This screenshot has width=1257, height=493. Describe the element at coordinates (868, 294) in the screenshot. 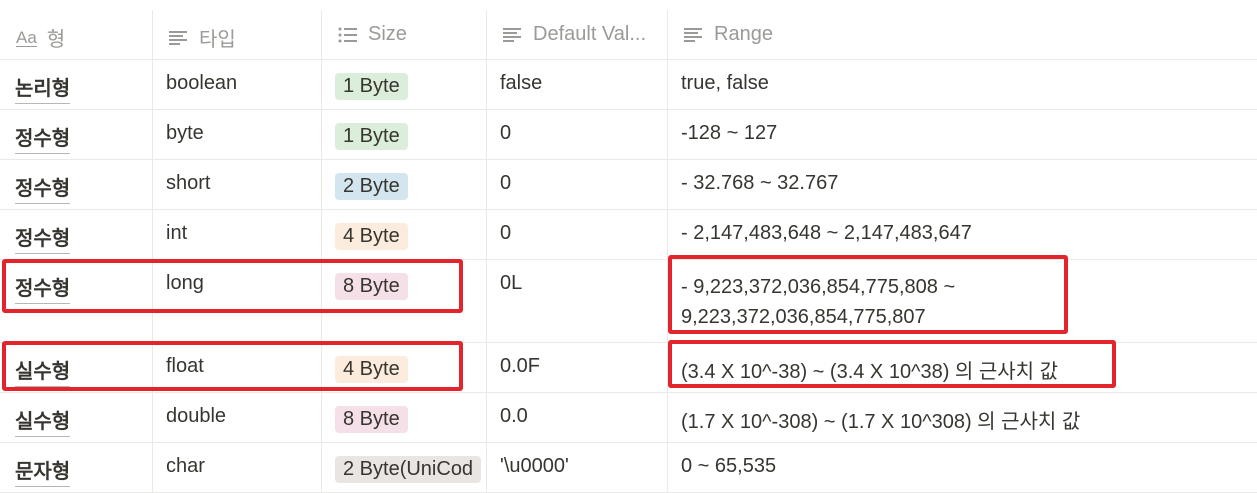

I see `highlight-long-range` at that location.